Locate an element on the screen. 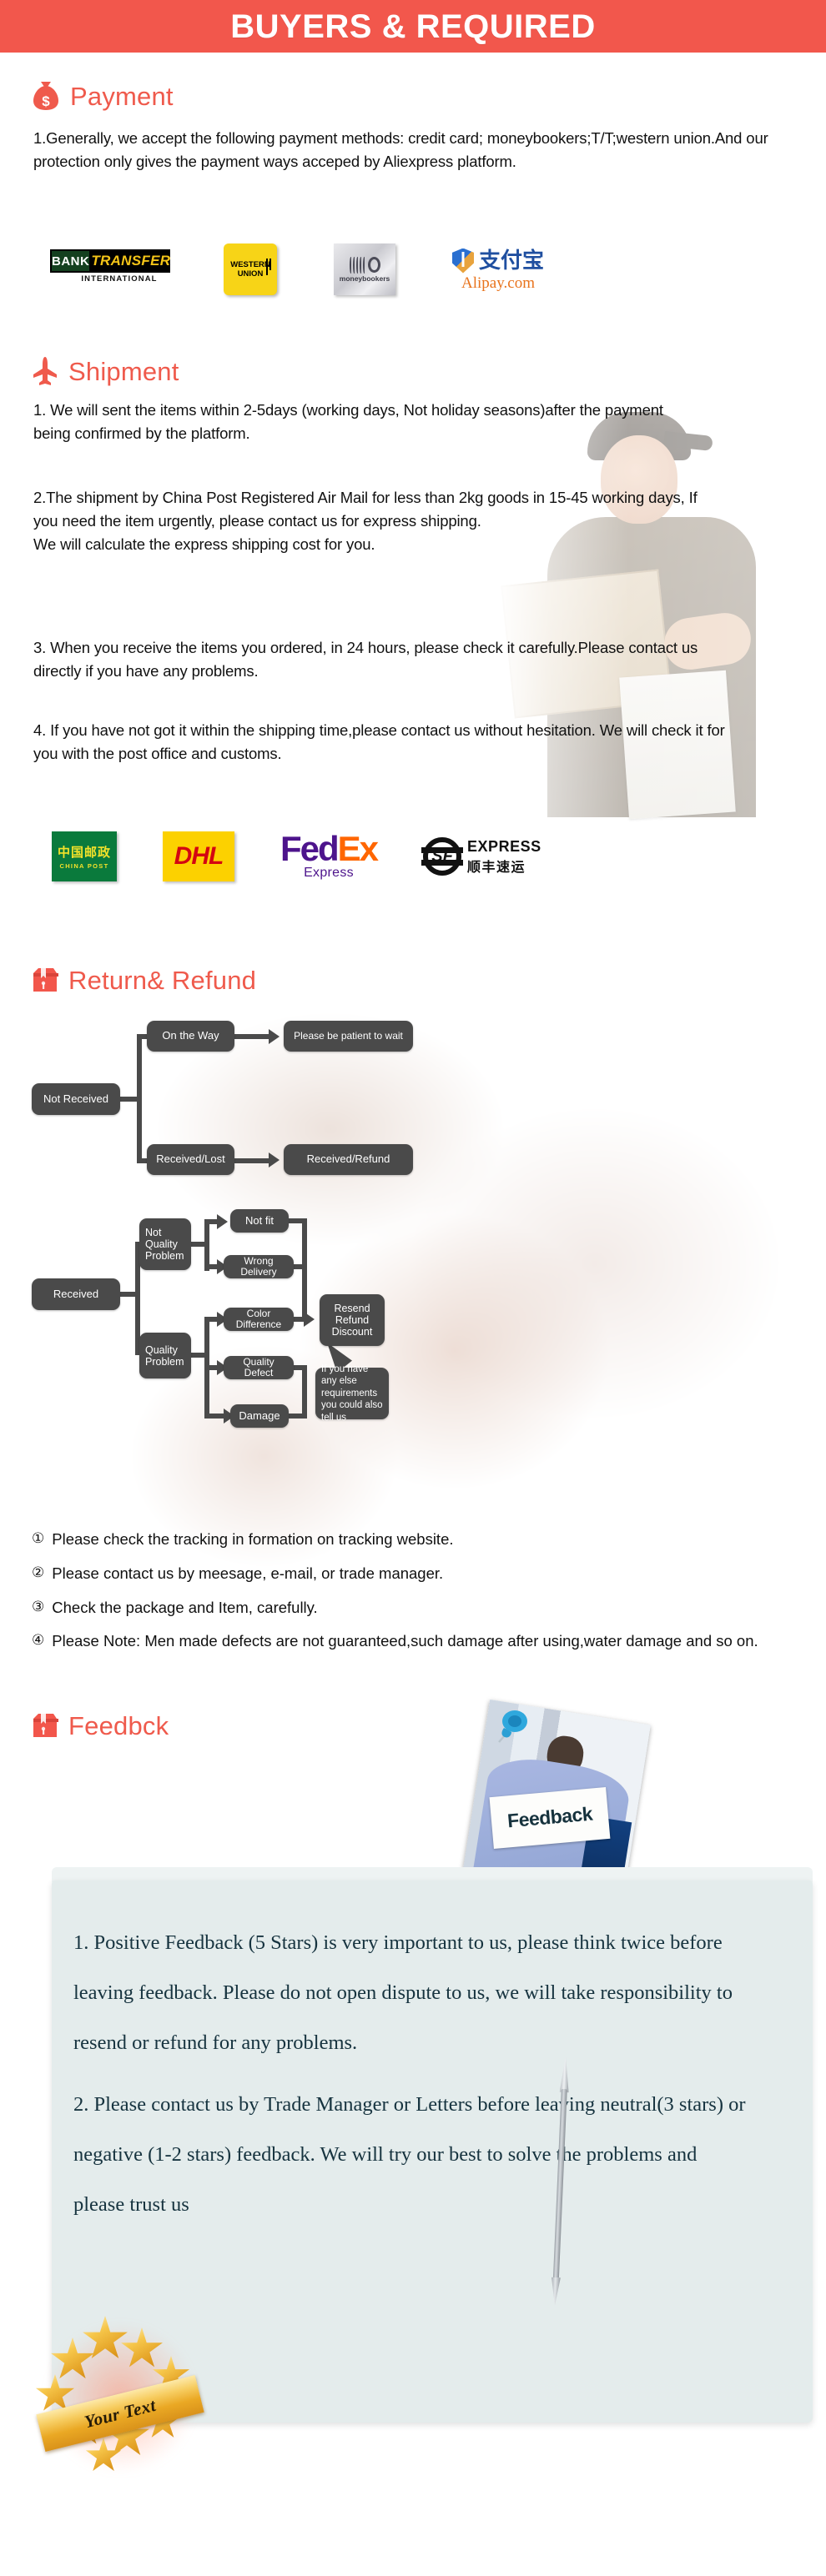 This screenshot has width=826, height=2576. bank-transfer-logo: BANK TRANSFER INTERNATIONAL is located at coordinates (111, 269).